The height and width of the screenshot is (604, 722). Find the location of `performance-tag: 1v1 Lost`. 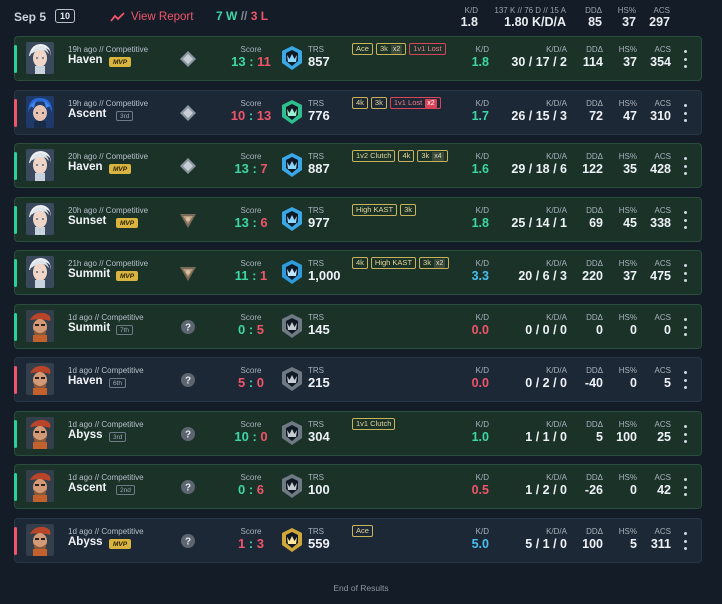

performance-tag: 1v1 Lost is located at coordinates (427, 49).